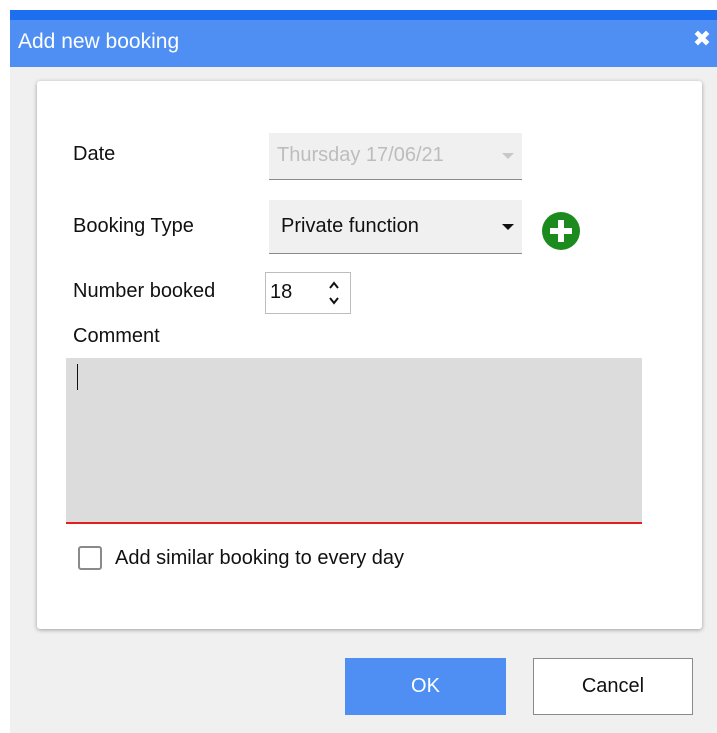  I want to click on text-cursor, so click(77, 377).